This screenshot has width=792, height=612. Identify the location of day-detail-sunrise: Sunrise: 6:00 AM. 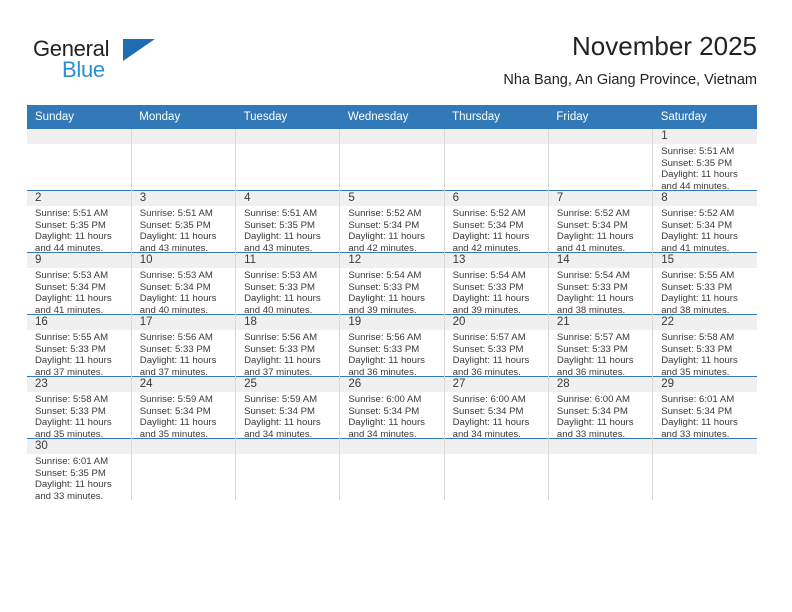
(489, 399).